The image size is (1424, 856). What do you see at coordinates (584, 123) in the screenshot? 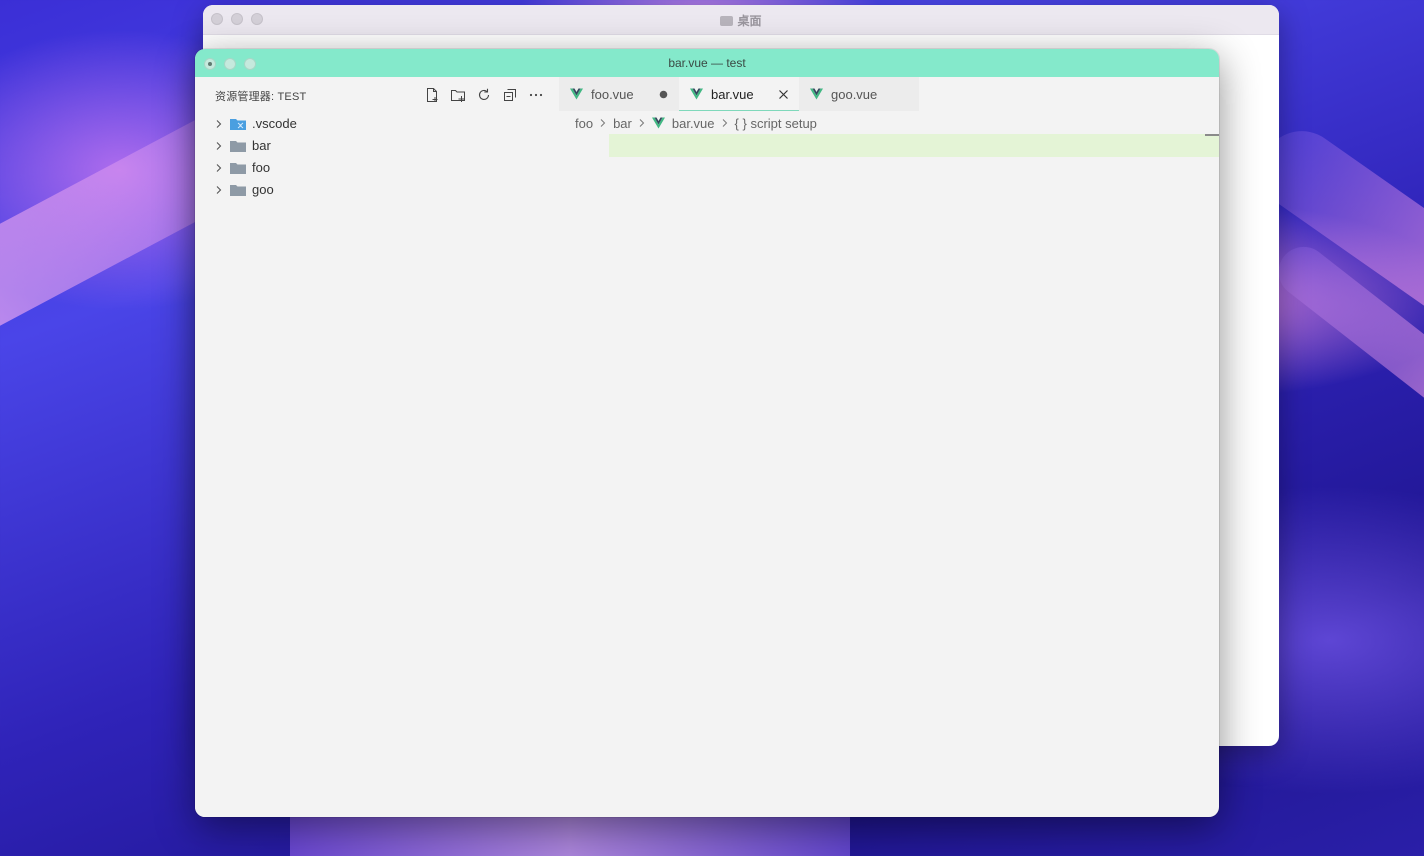
I see `breadcrumb-folder-foo: foo` at bounding box center [584, 123].